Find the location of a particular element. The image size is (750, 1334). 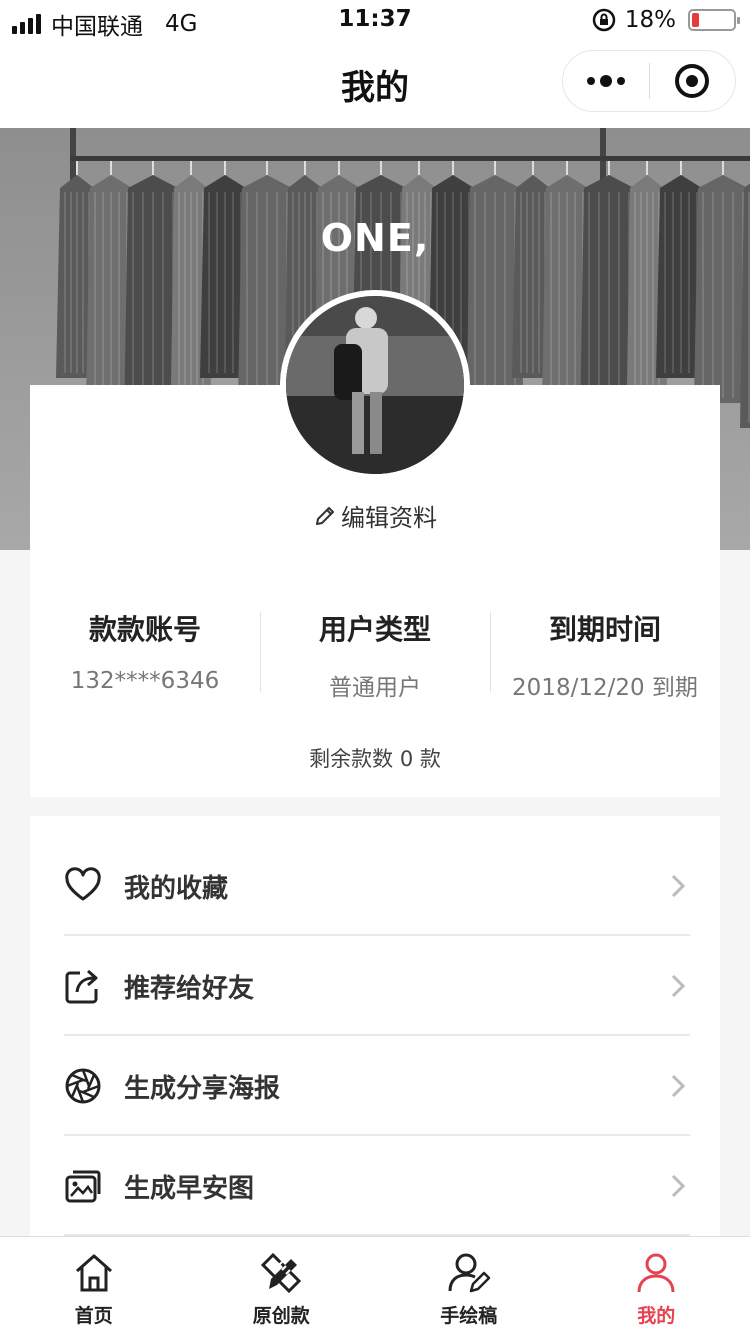

tab-label: 我的 is located at coordinates (656, 1316).